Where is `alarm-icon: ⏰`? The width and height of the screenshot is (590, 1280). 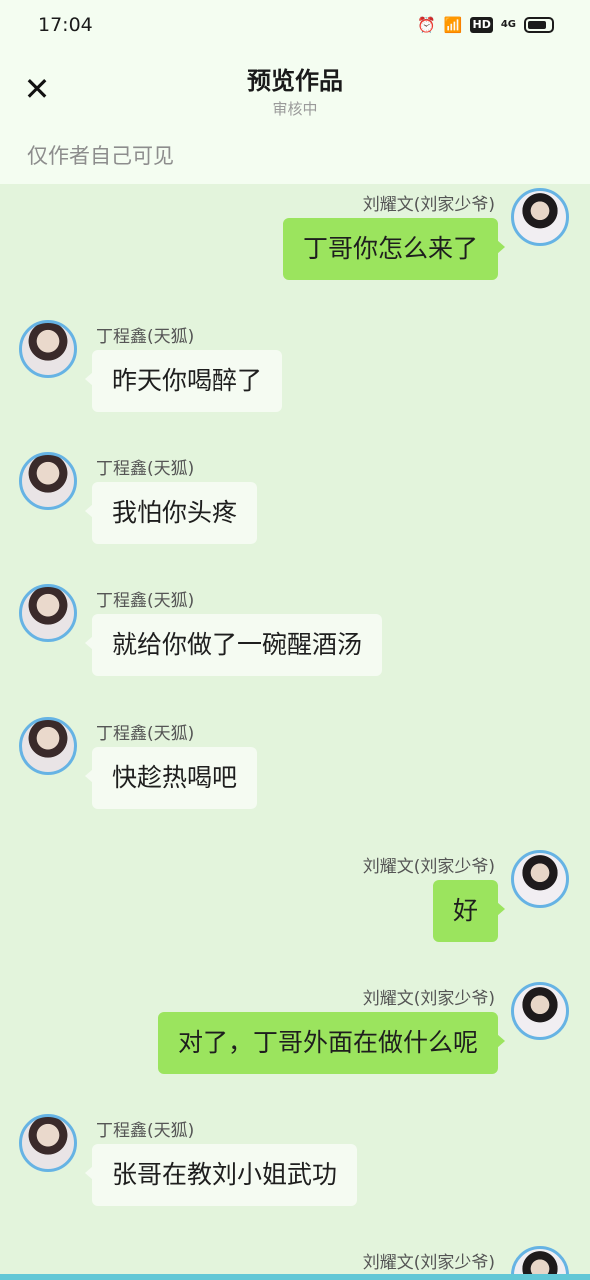
alarm-icon: ⏰ is located at coordinates (426, 25).